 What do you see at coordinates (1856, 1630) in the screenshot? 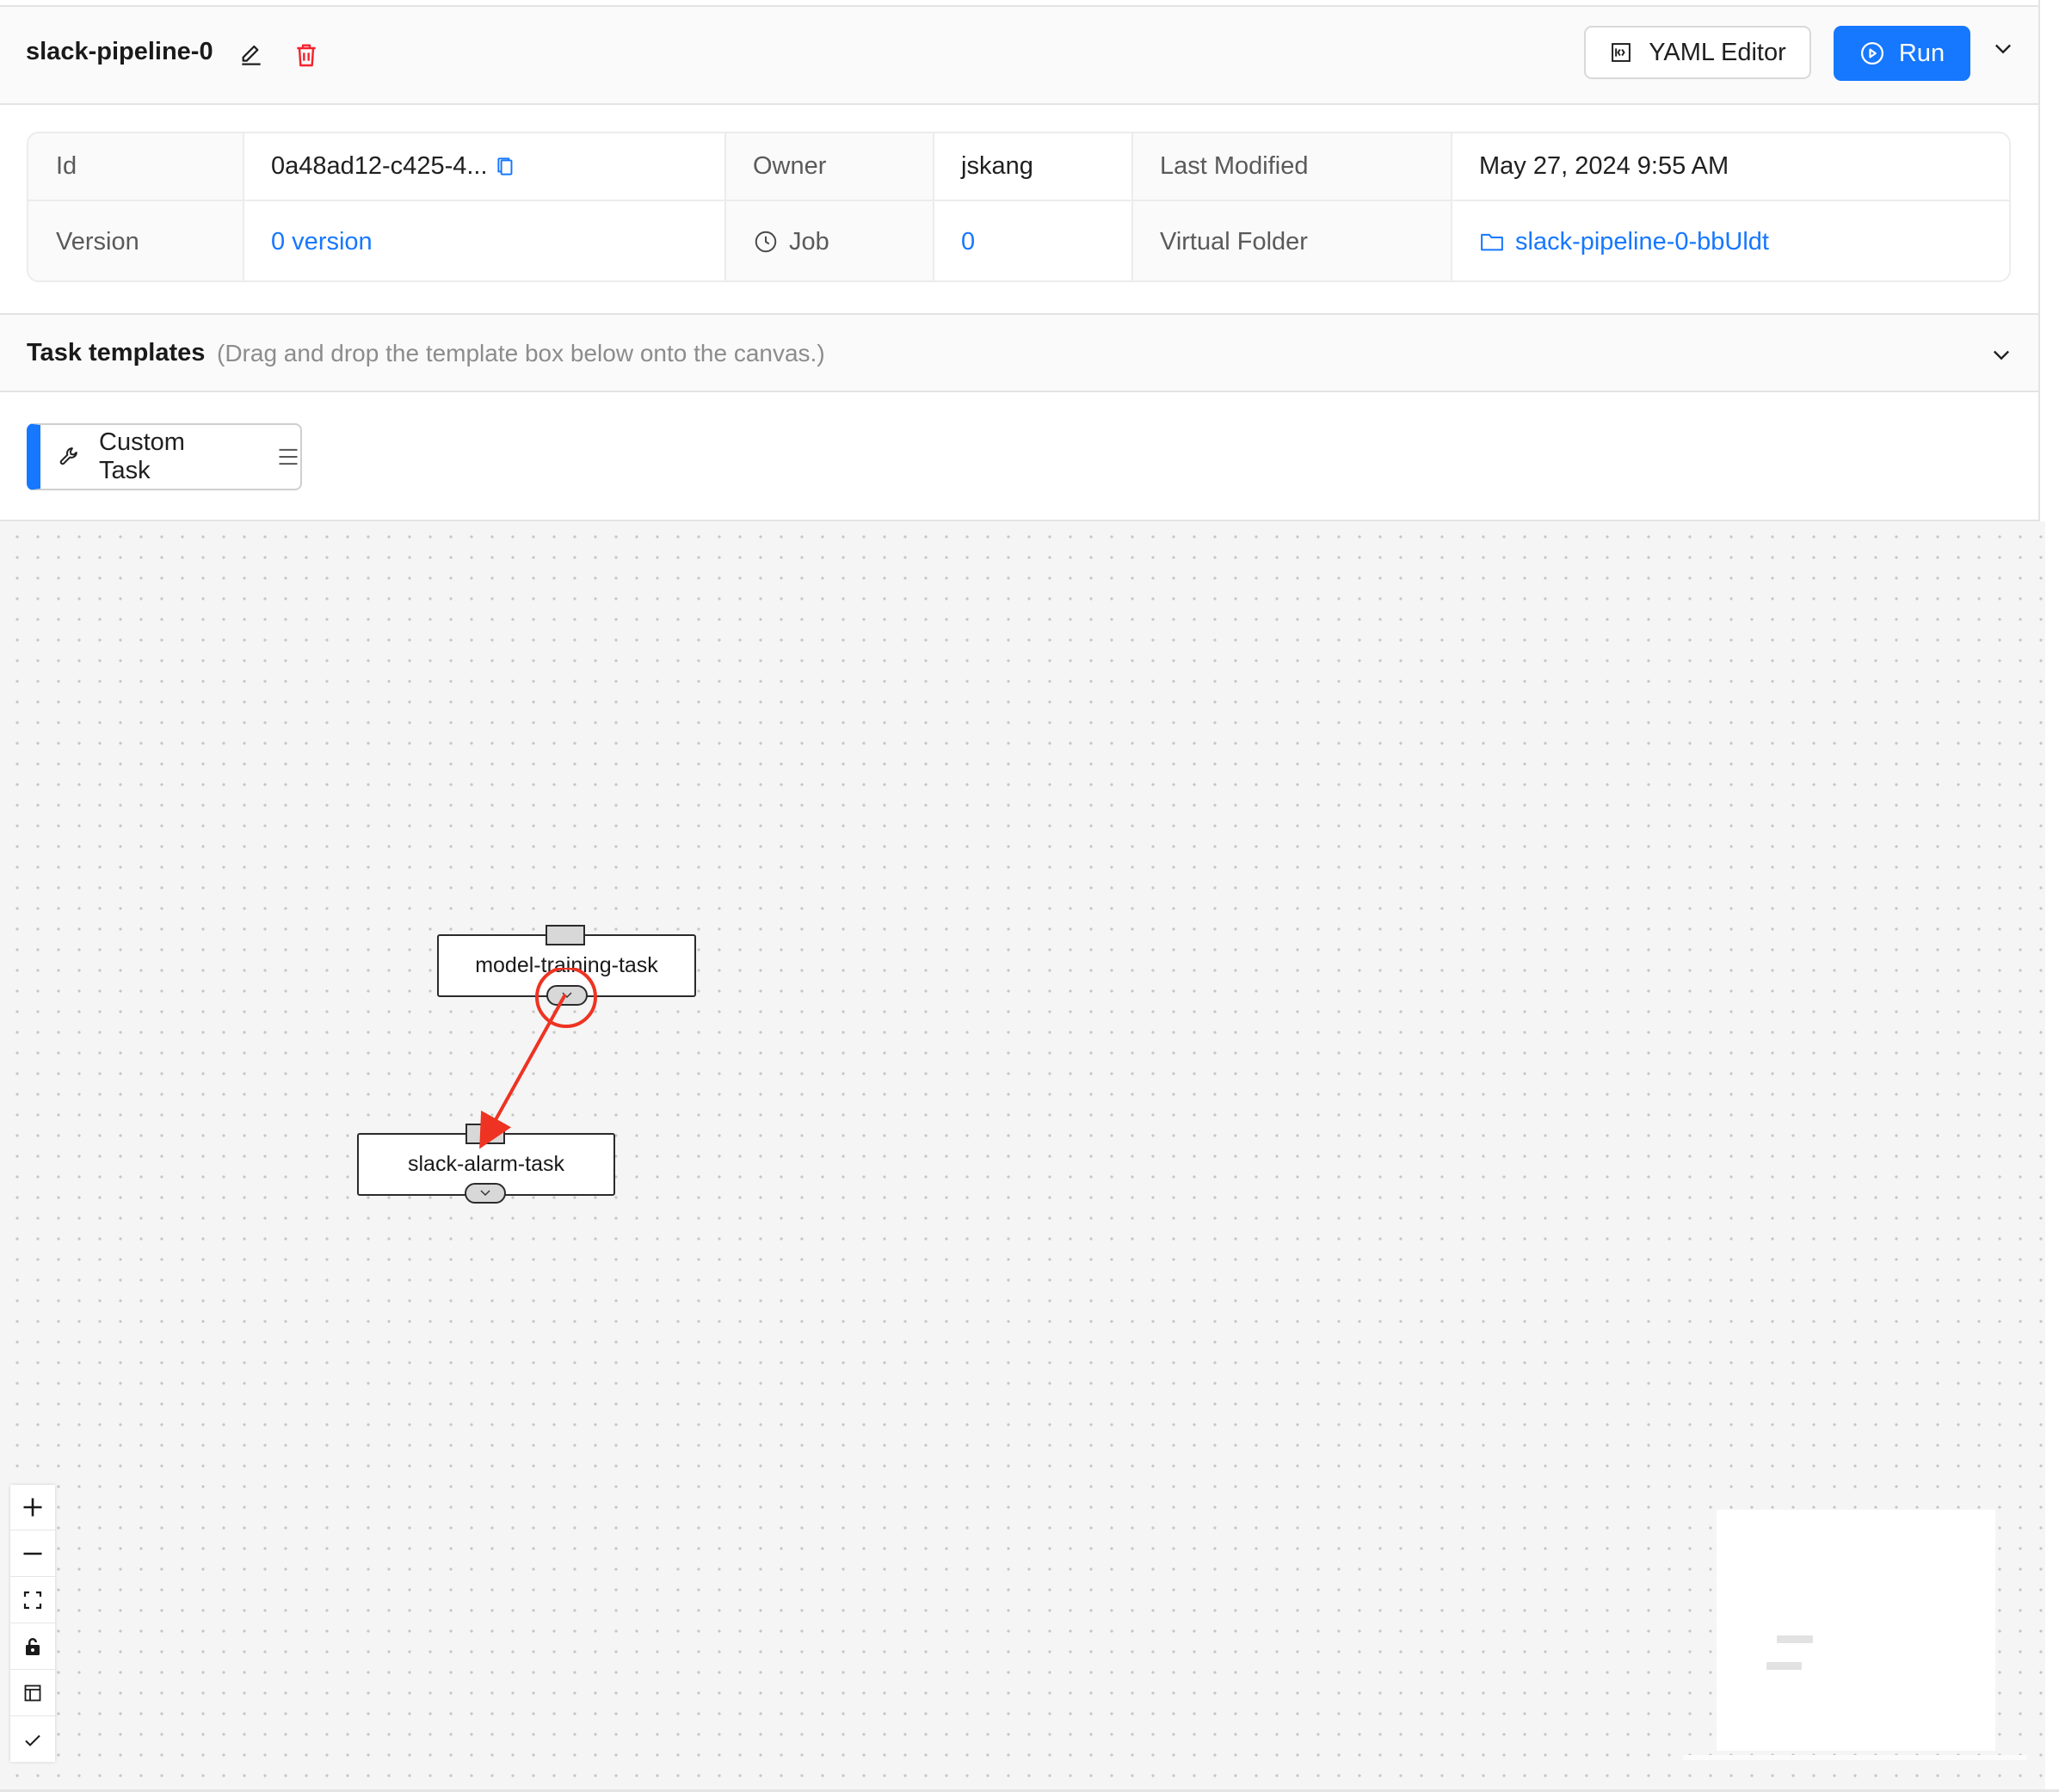
I see `canvas-minimap` at bounding box center [1856, 1630].